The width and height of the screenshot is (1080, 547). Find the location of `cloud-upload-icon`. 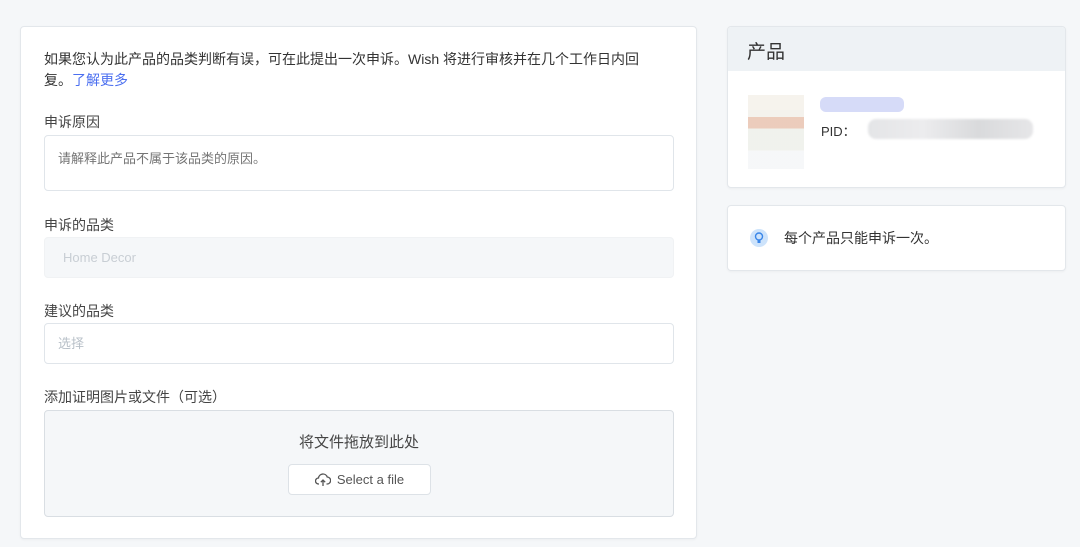

cloud-upload-icon is located at coordinates (322, 479).